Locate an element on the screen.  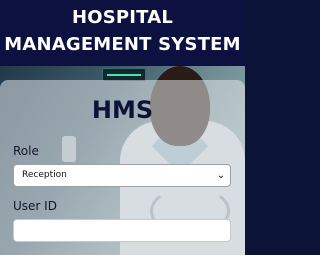
role-select: Reception ⌄ is located at coordinates (122, 175).